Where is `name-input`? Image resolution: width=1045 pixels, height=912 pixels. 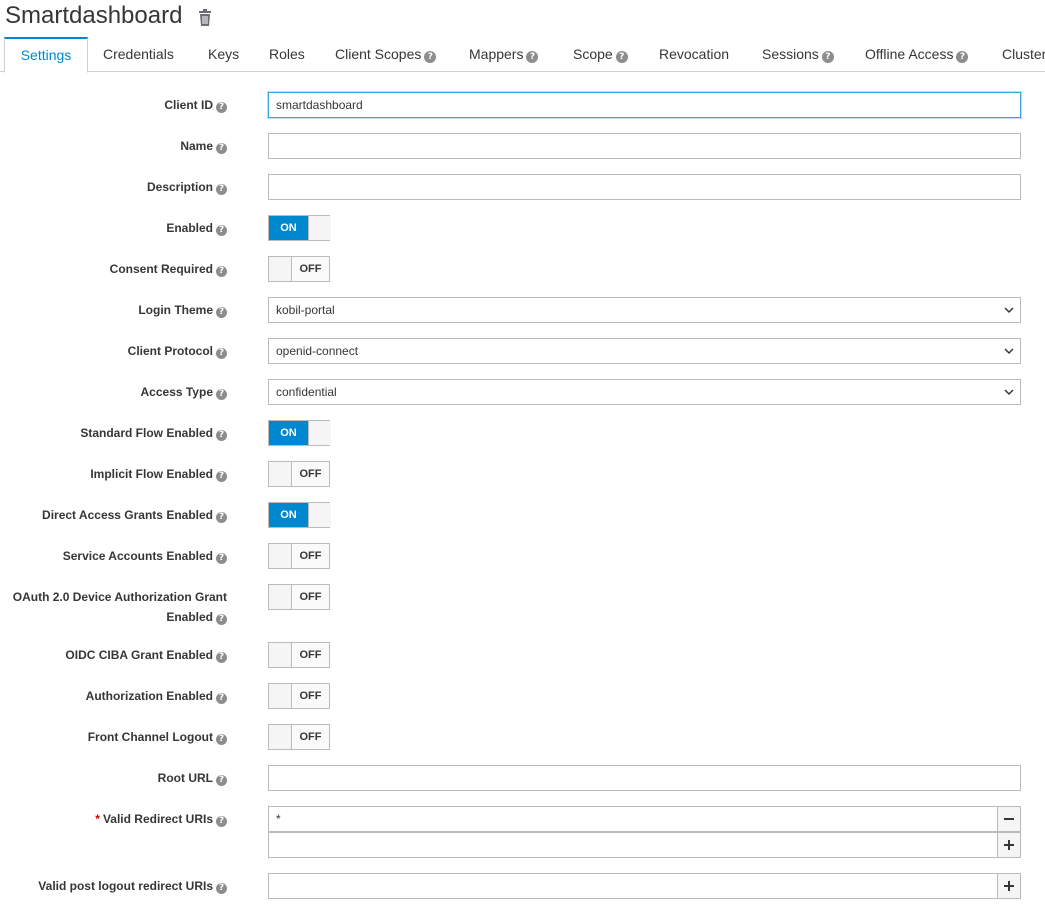 name-input is located at coordinates (644, 146).